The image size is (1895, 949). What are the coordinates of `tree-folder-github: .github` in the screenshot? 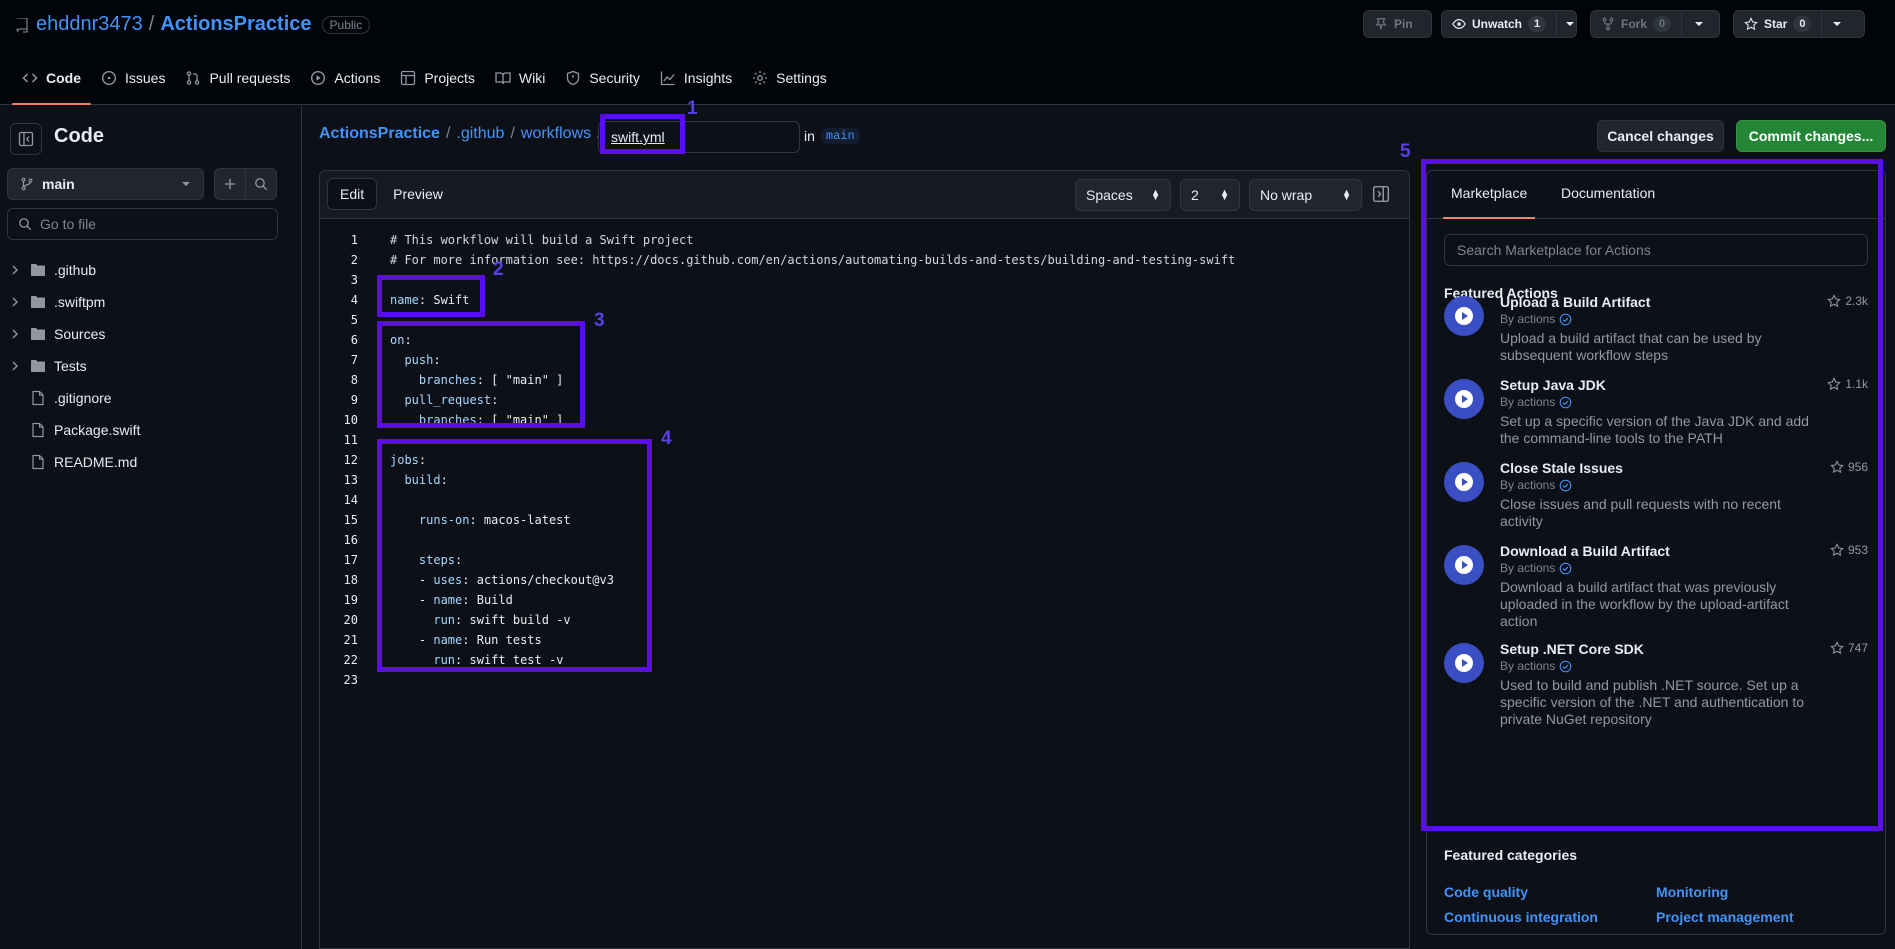 It's located at (150, 270).